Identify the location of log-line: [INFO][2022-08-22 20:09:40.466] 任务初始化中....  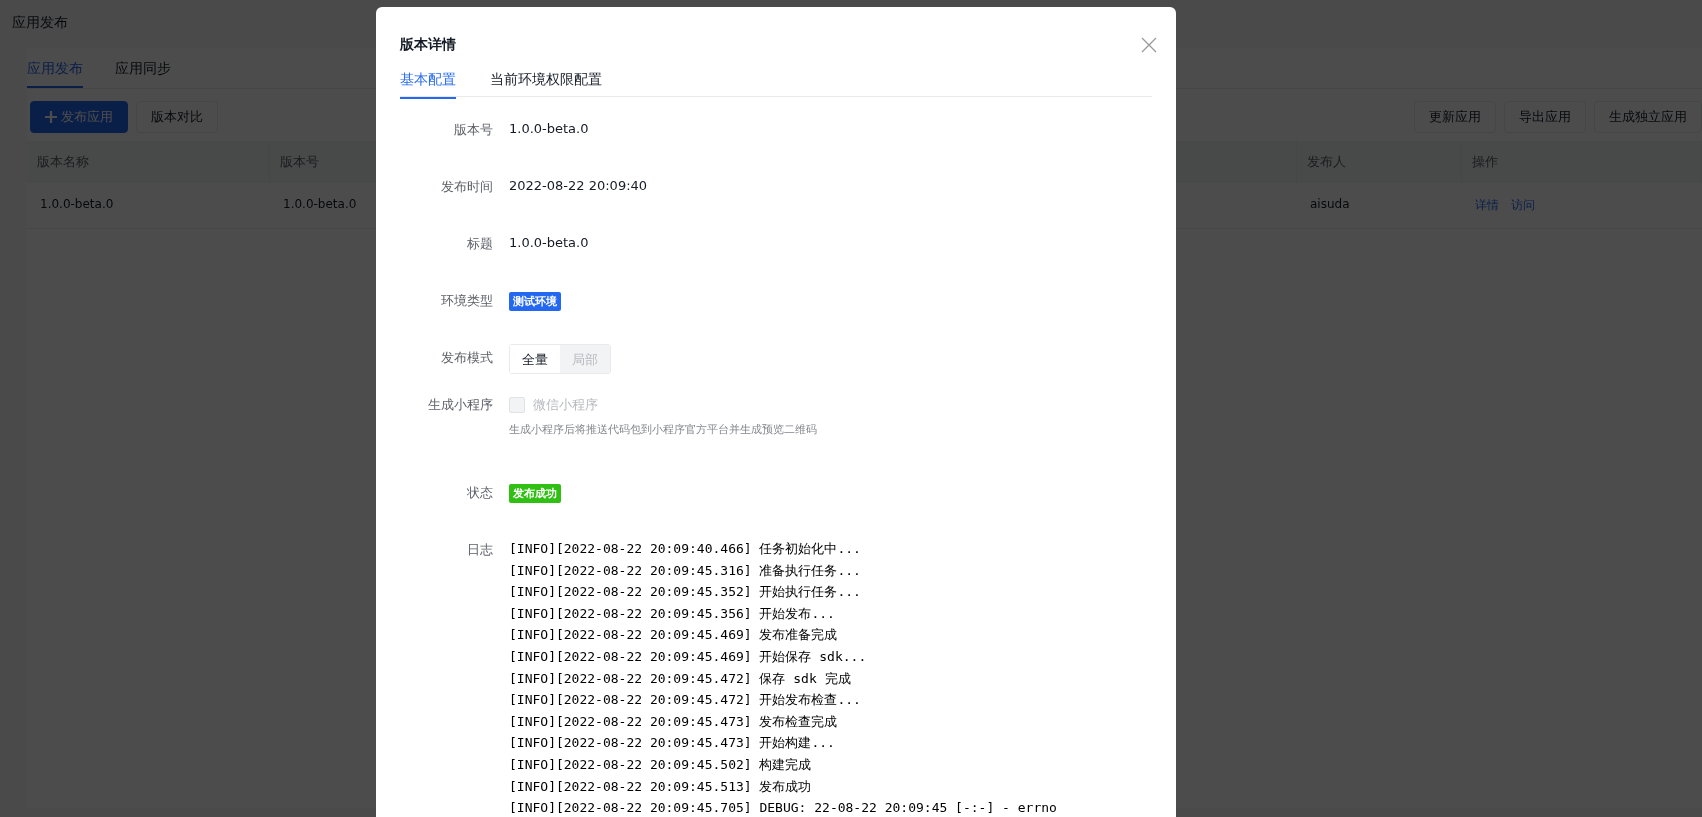
(685, 549).